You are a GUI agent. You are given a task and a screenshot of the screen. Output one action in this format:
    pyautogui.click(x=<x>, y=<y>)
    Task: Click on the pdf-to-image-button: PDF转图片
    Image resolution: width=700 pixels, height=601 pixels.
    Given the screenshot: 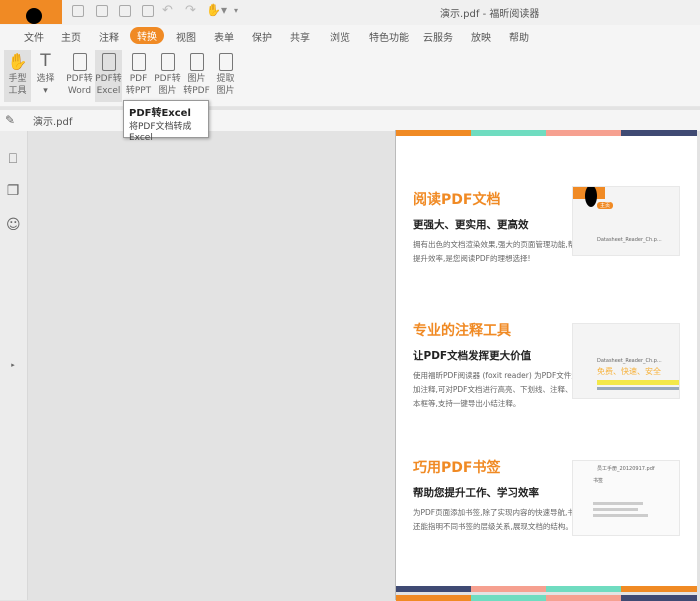 What is the action you would take?
    pyautogui.click(x=167, y=76)
    